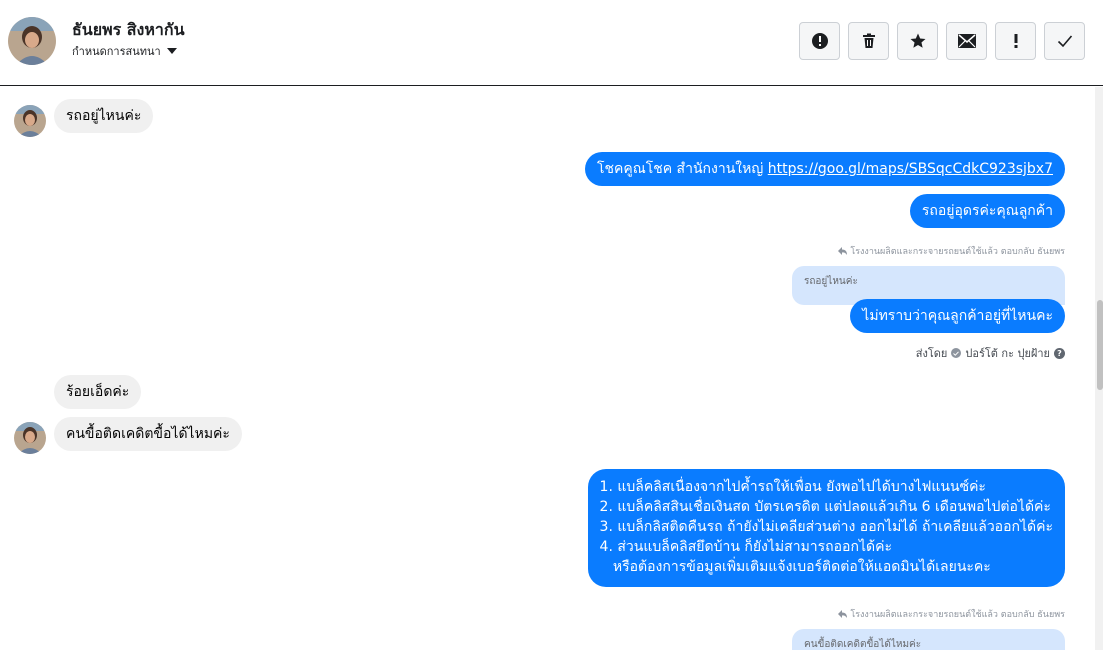 This screenshot has height=650, width=1103. Describe the element at coordinates (987, 211) in the screenshot. I see `outgoing-message: รถอยู่อุดรค่ะคุณลูกค้า` at that location.